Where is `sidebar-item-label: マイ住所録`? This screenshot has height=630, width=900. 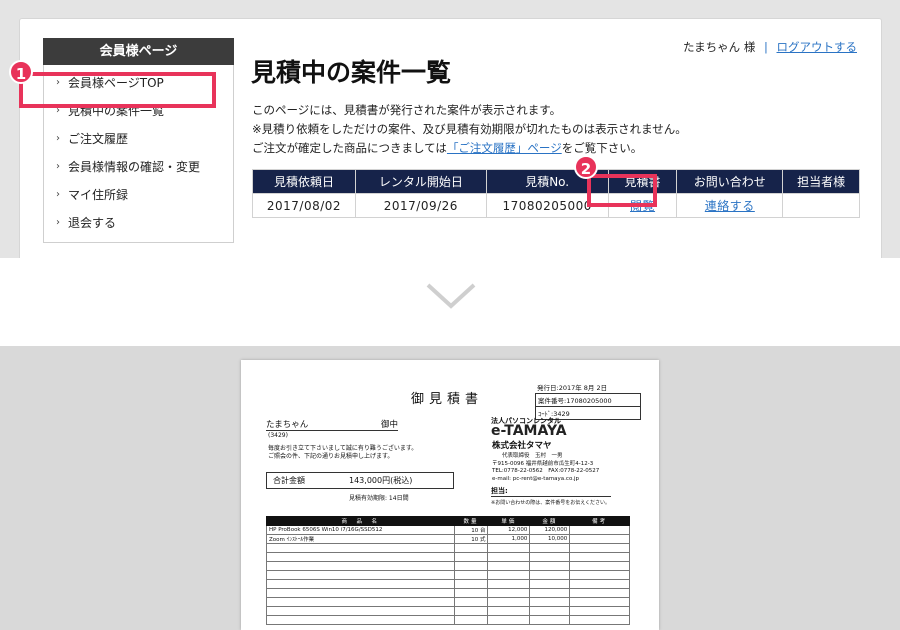 sidebar-item-label: マイ住所録 is located at coordinates (98, 195).